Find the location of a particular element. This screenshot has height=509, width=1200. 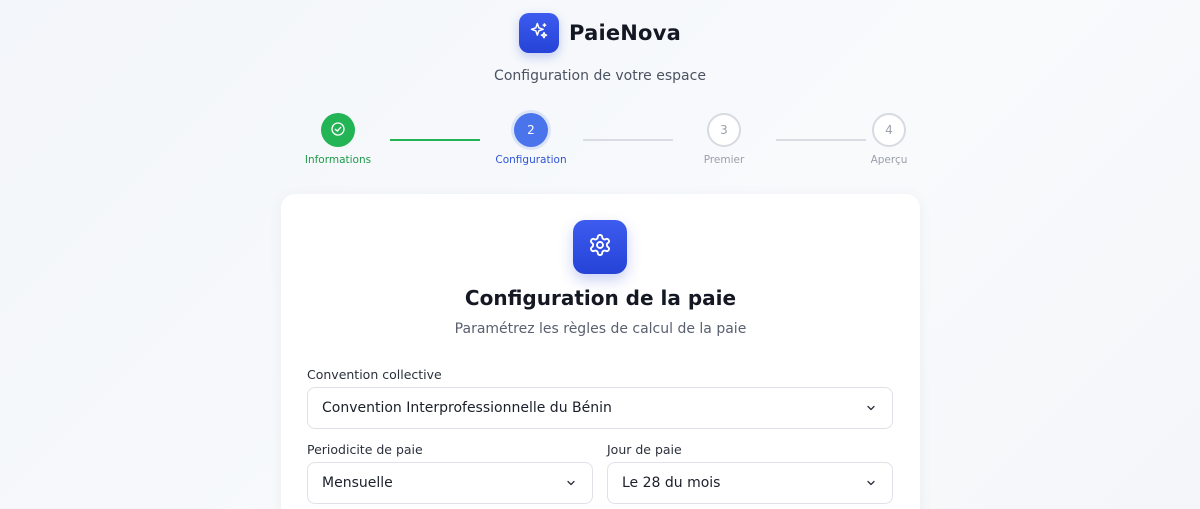

step-apercu: 4 Aperçu is located at coordinates (889, 139).